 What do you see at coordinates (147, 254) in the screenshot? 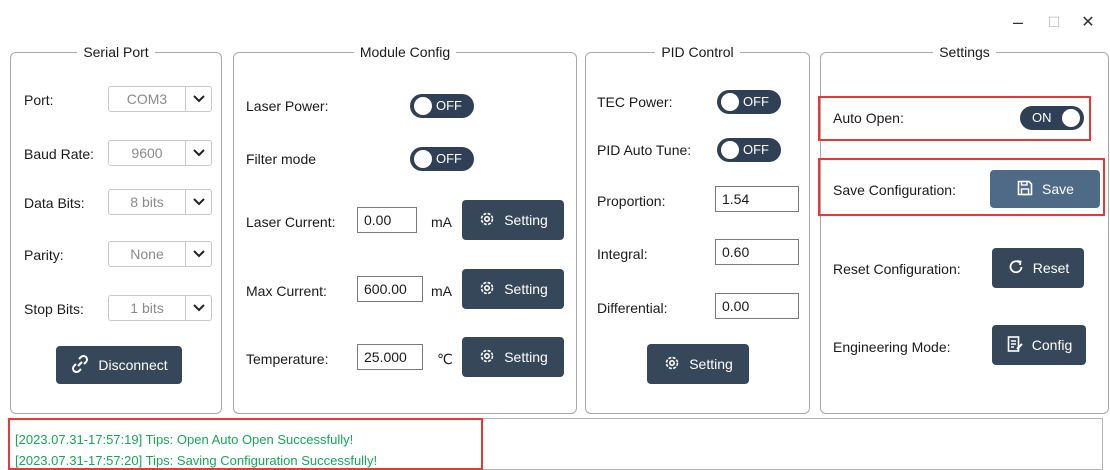
I see `parity-value: None` at bounding box center [147, 254].